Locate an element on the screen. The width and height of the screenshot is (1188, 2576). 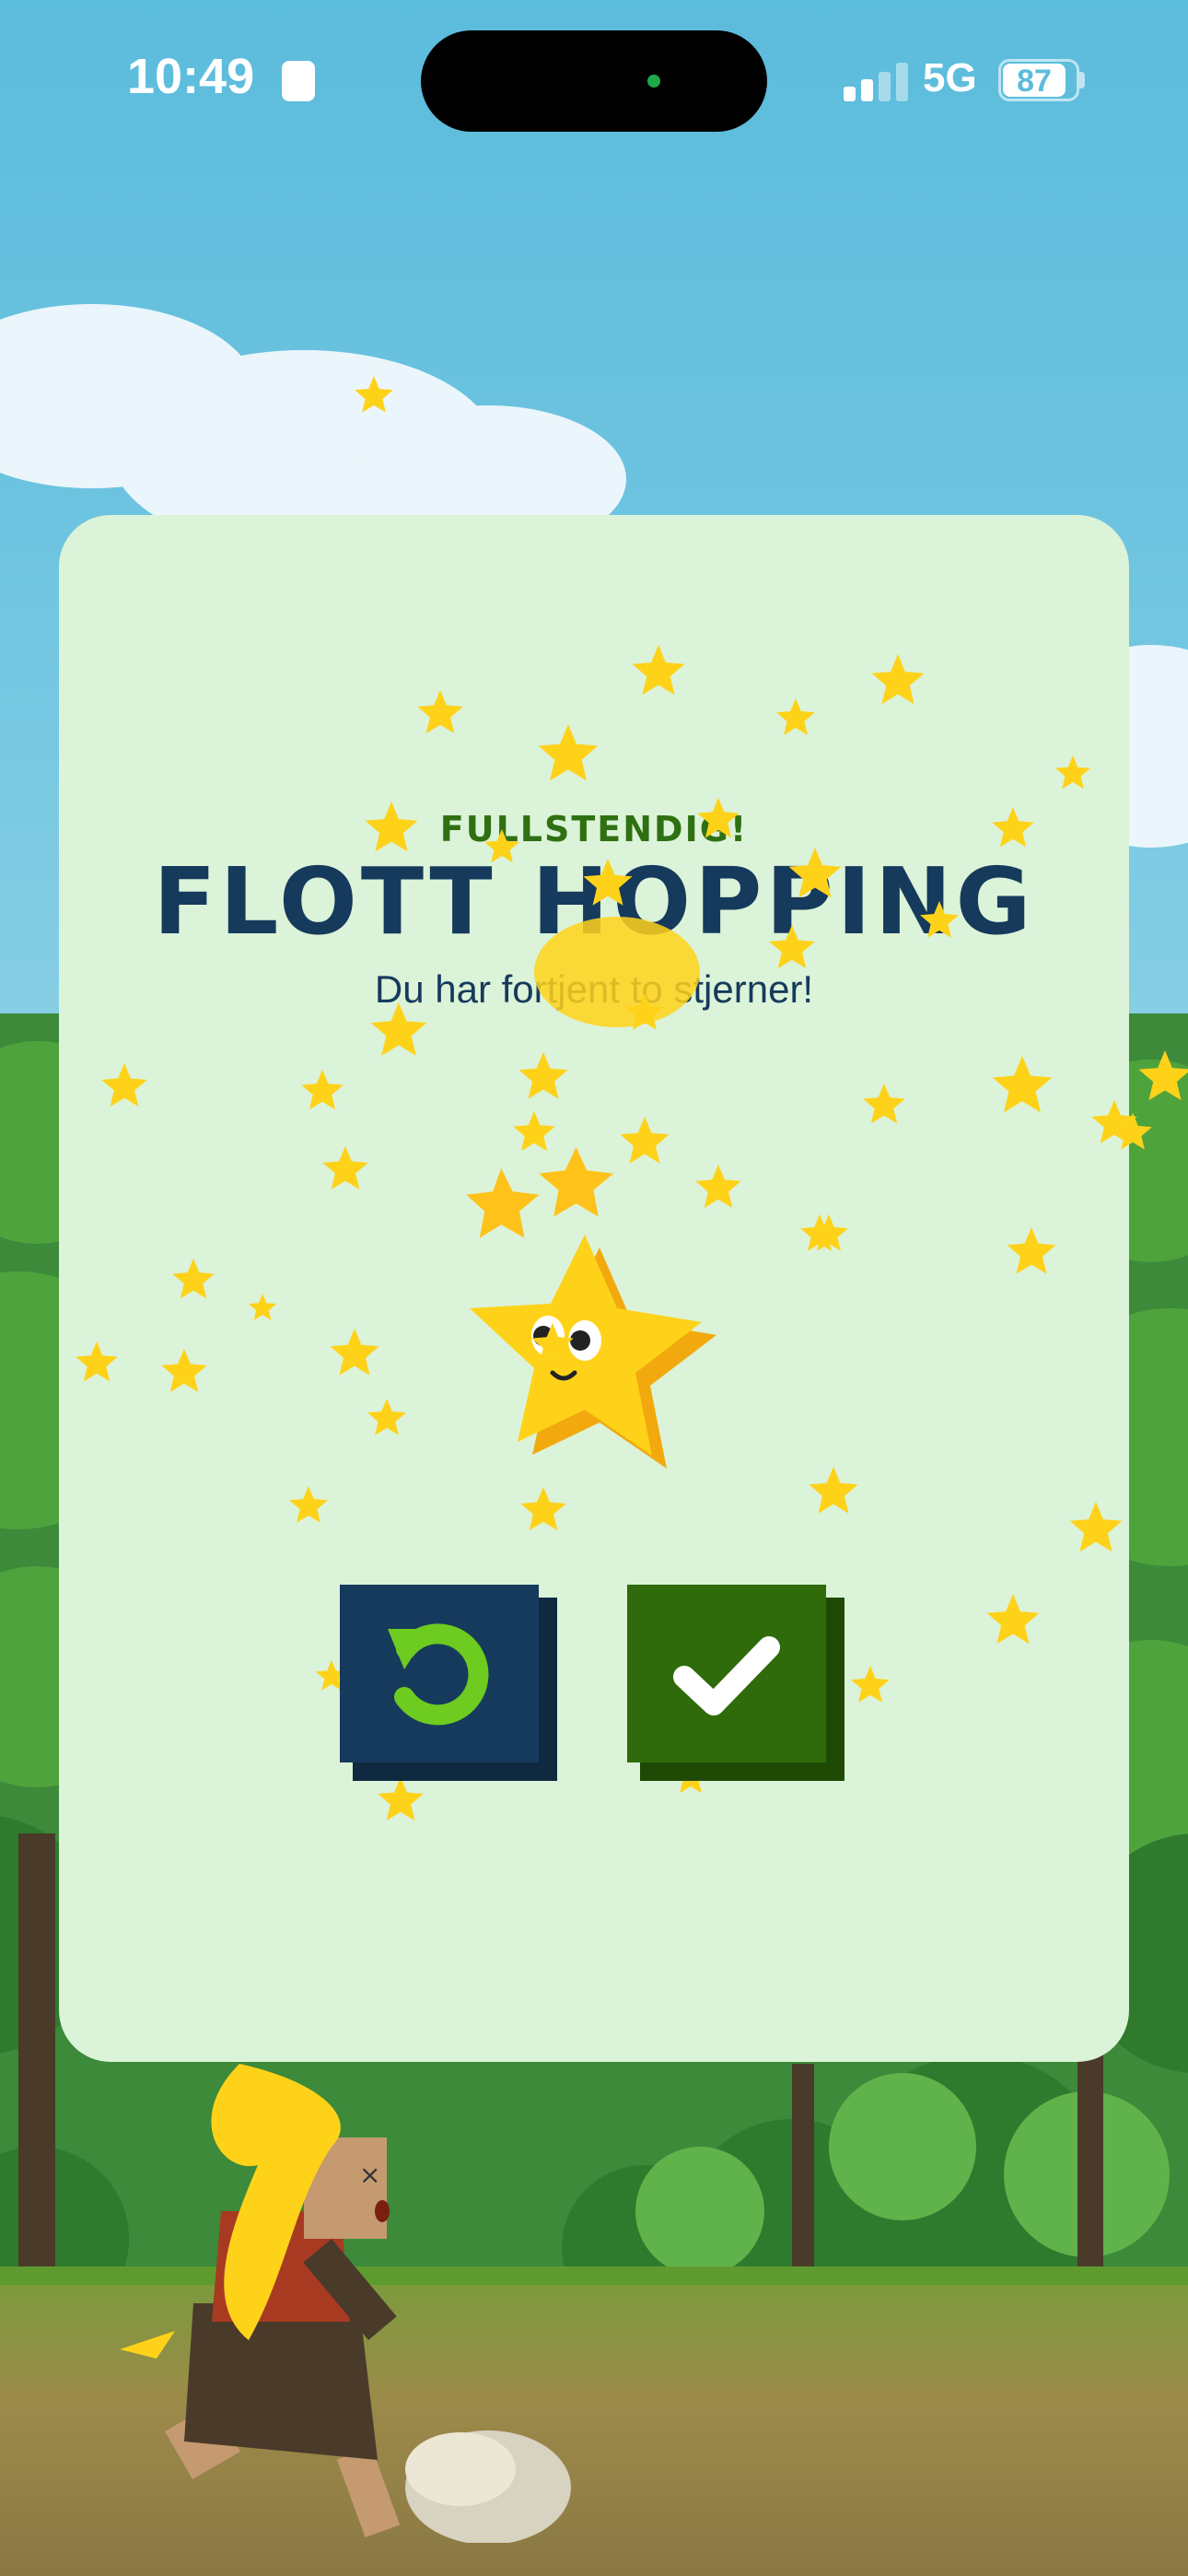
retry-button-face is located at coordinates (439, 1673).